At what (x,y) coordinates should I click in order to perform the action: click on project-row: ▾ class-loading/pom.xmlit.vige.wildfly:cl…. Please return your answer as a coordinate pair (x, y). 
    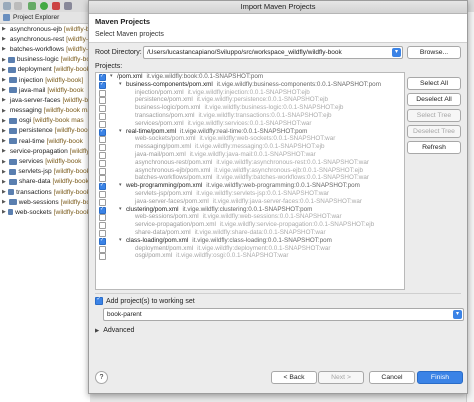
    Looking at the image, I should click on (250, 241).